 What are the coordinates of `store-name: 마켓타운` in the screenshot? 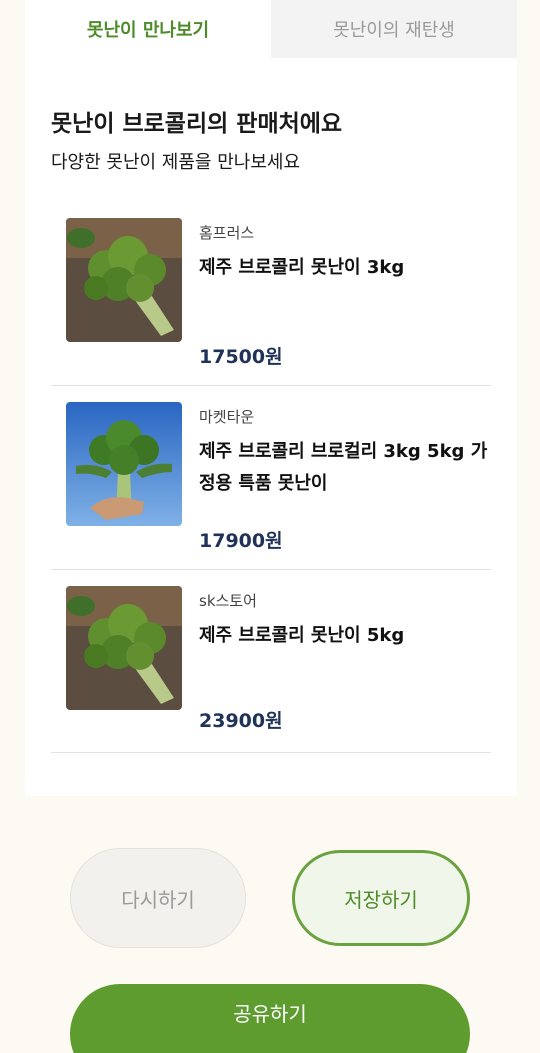 It's located at (227, 417).